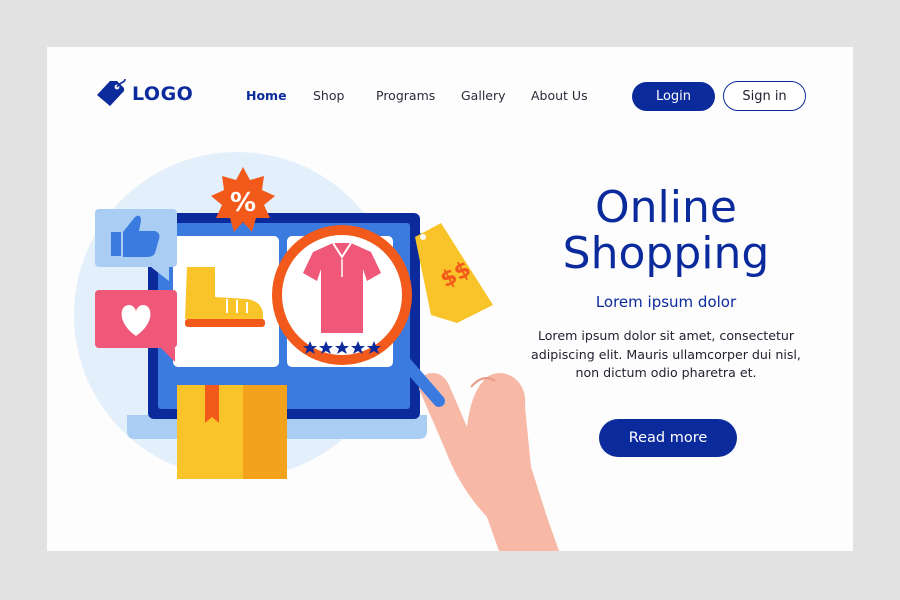 The width and height of the screenshot is (900, 600). Describe the element at coordinates (764, 96) in the screenshot. I see `signin-button: Sign in` at that location.